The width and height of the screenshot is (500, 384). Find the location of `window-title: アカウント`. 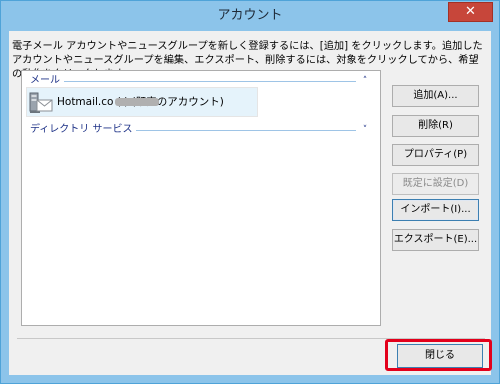

window-title: アカウント is located at coordinates (250, 15).